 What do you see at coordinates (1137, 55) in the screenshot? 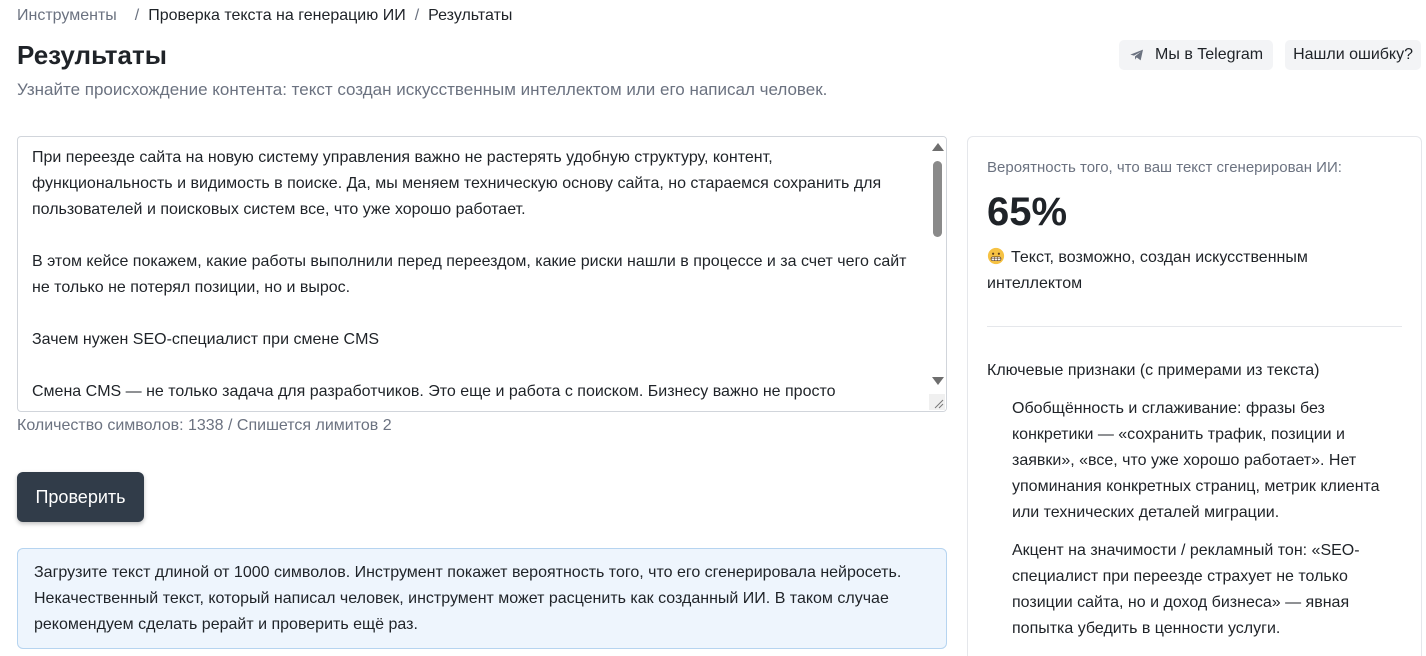
I see `telegram-plane-icon` at bounding box center [1137, 55].